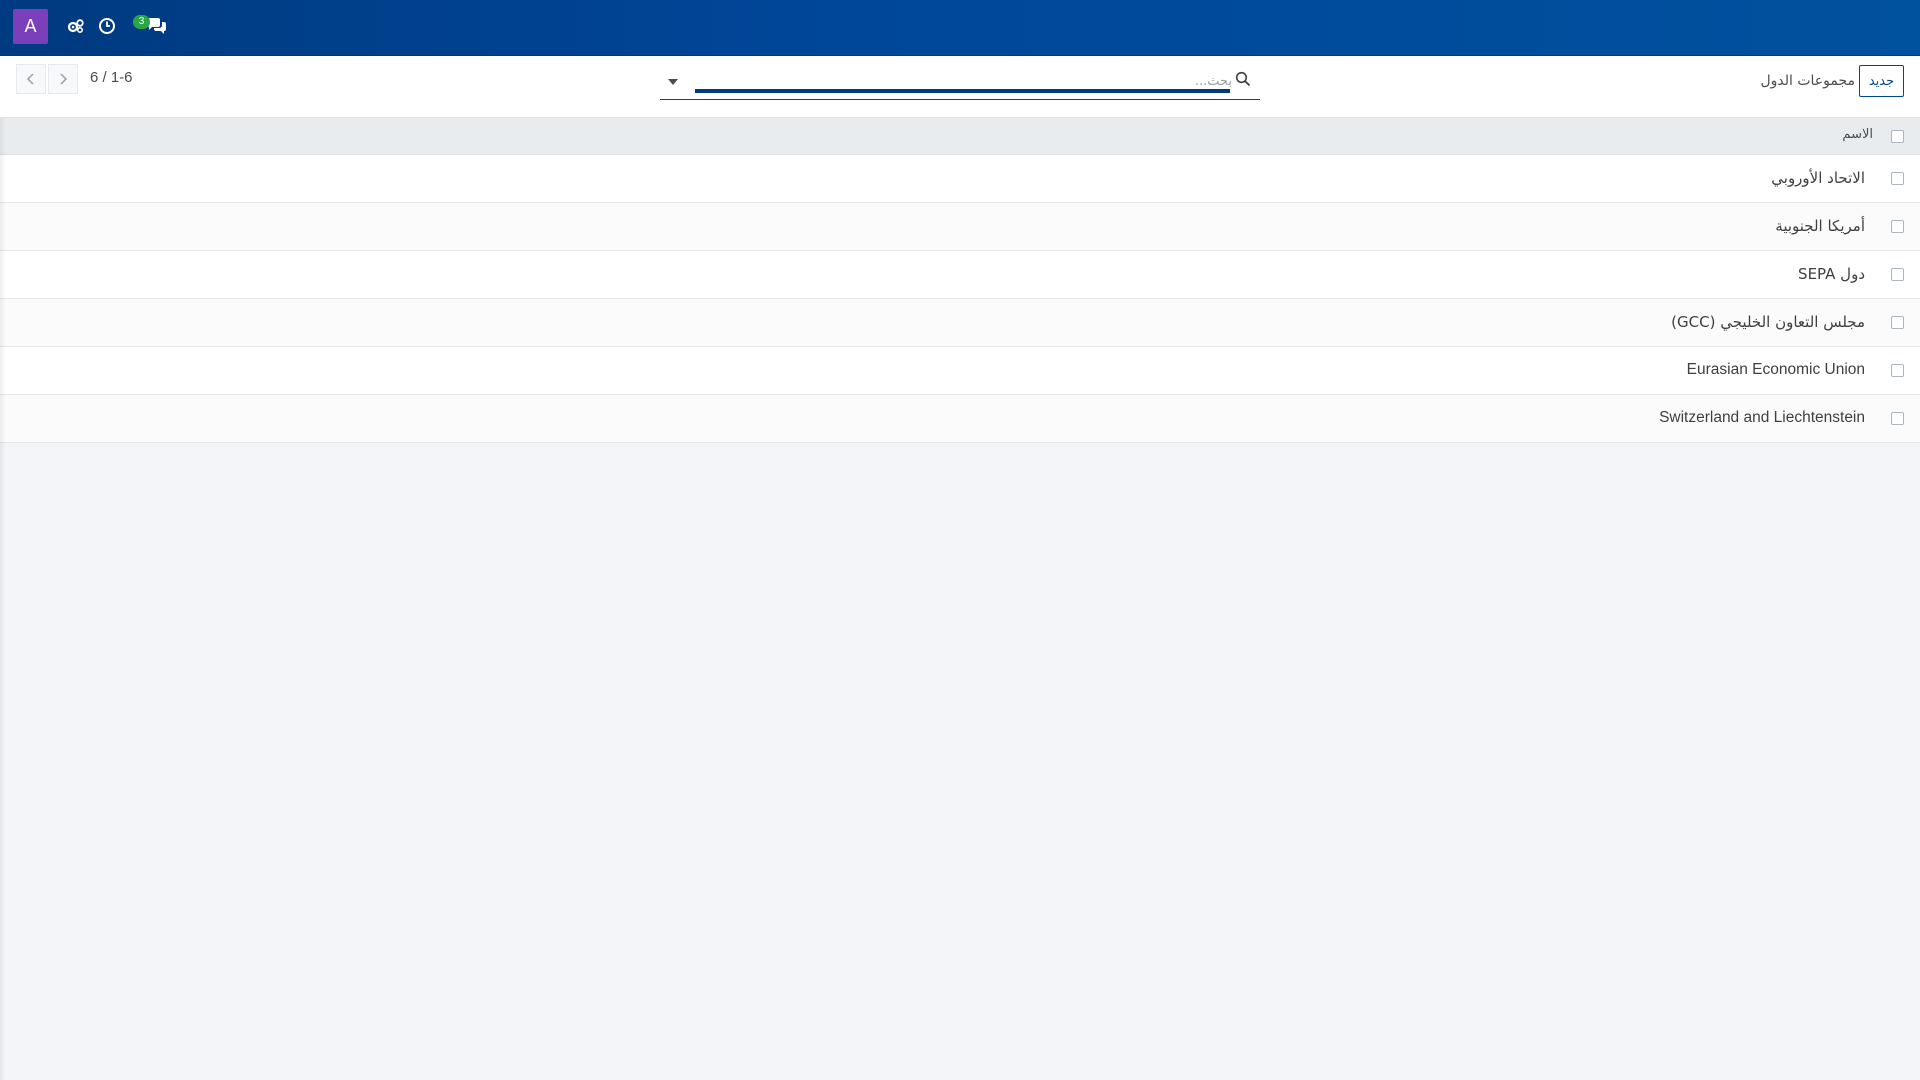 This screenshot has width=1920, height=1080. Describe the element at coordinates (1775, 369) in the screenshot. I see `country-group-name: Eurasian Economic Union` at that location.